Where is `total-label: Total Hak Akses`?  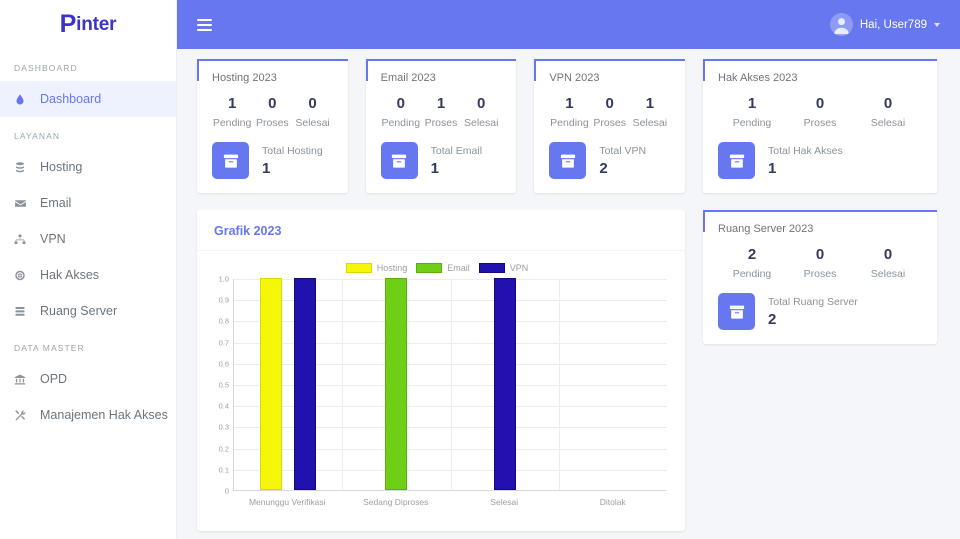
total-label: Total Hak Akses is located at coordinates (805, 150).